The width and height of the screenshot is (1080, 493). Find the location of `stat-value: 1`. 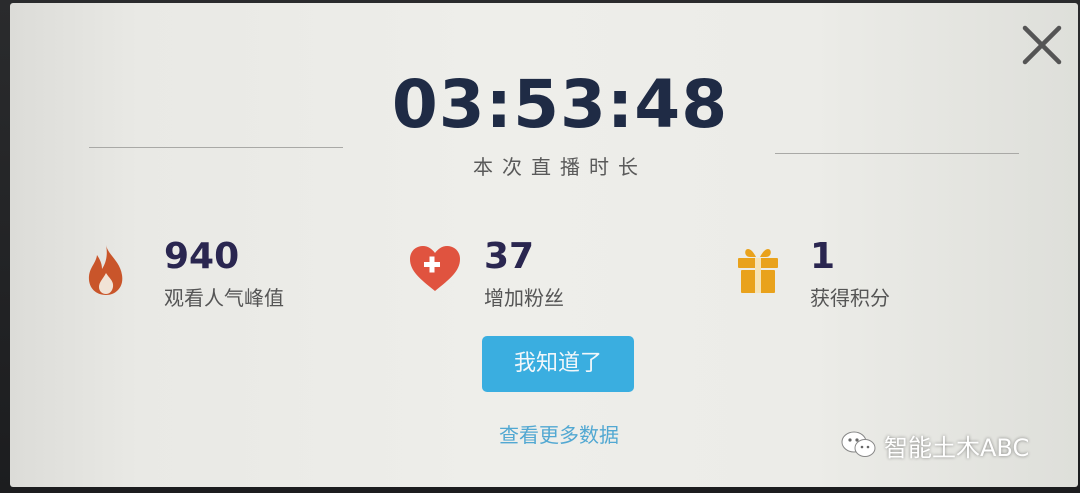

stat-value: 1 is located at coordinates (823, 256).